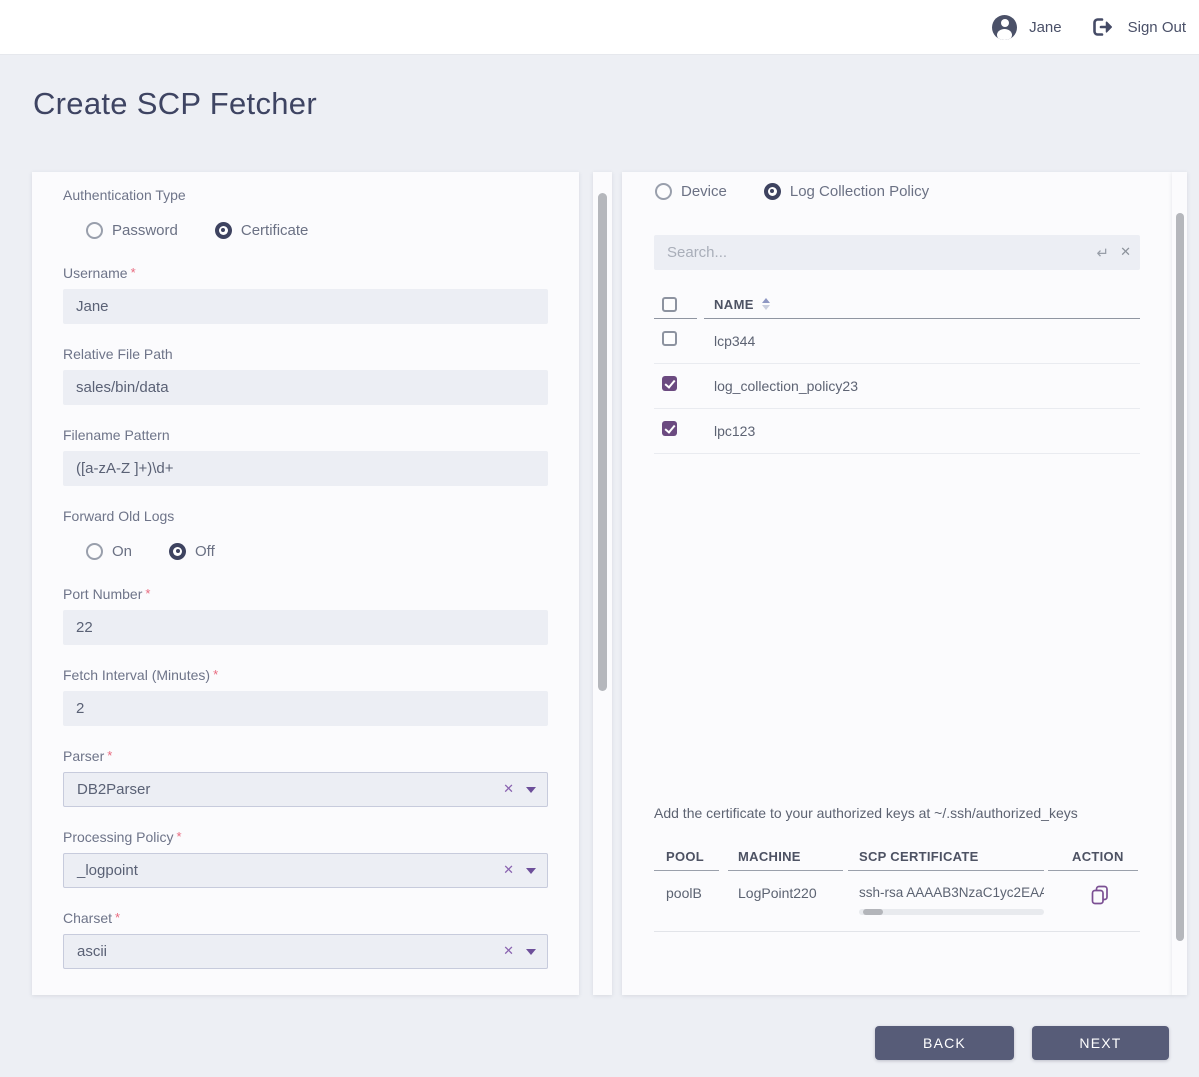  What do you see at coordinates (946, 860) in the screenshot?
I see `certificate-column-header: SCP CERTIFICATE` at bounding box center [946, 860].